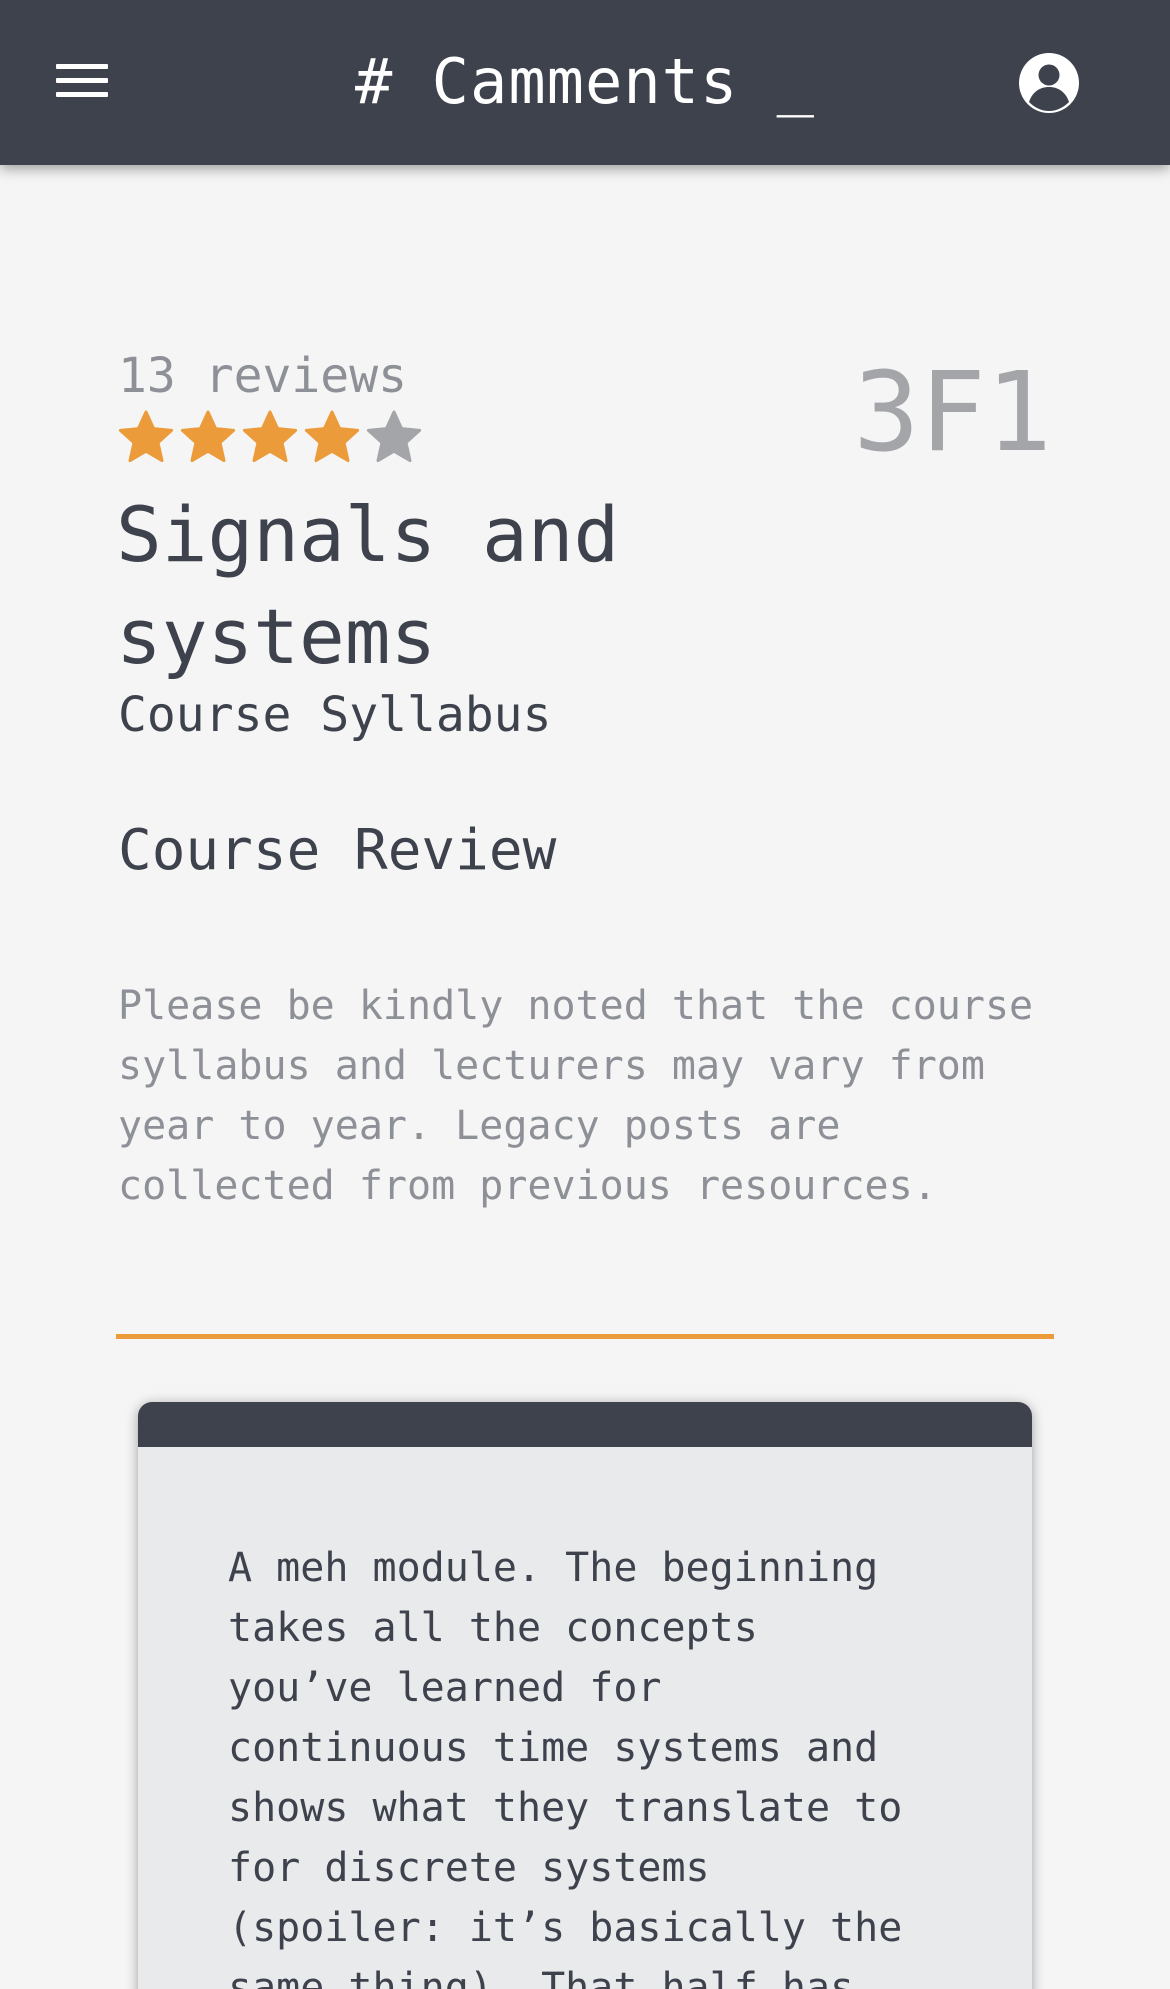 Image resolution: width=1170 pixels, height=1989 pixels. I want to click on user-circle-icon, so click(1049, 83).